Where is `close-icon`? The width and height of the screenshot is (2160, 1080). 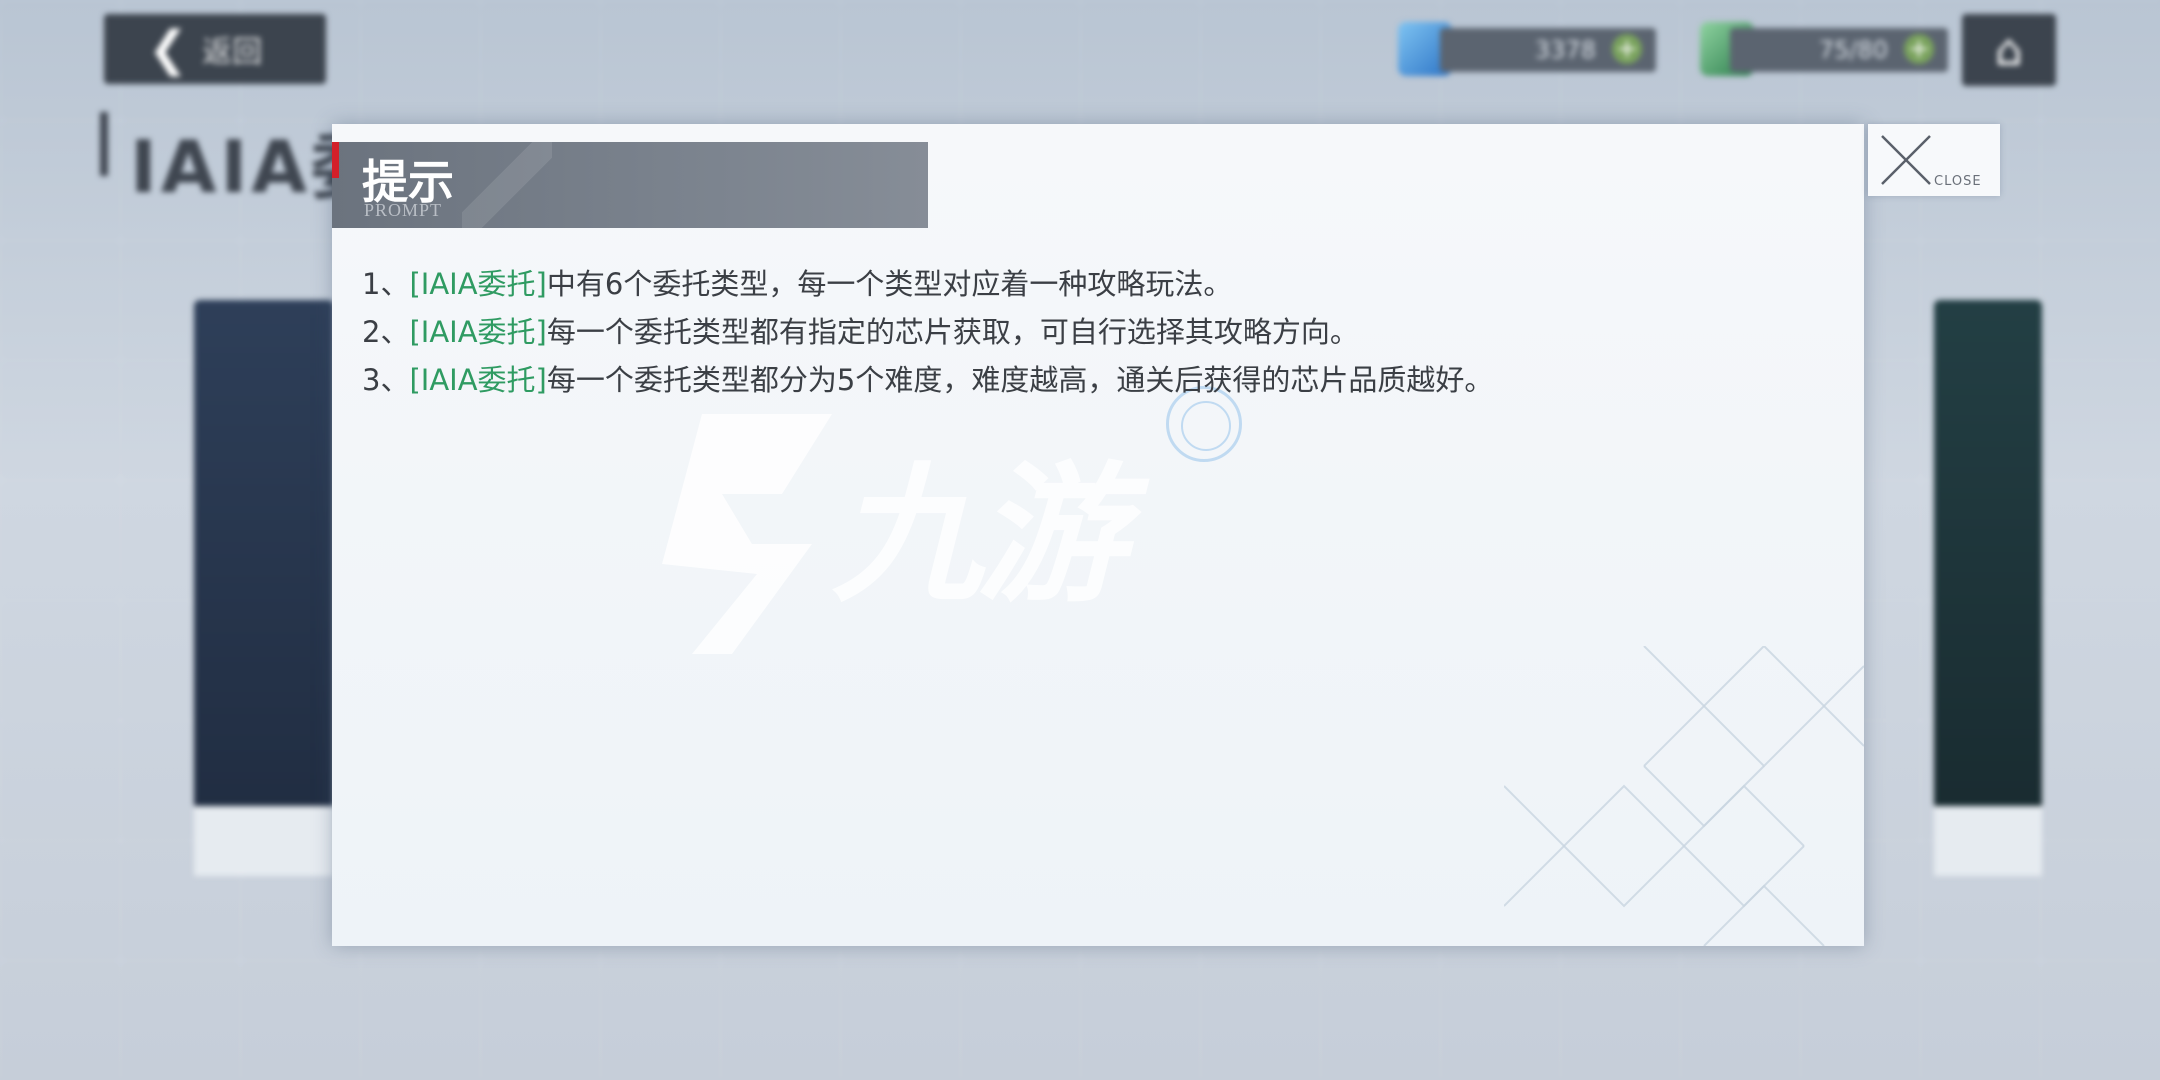
close-icon is located at coordinates (1906, 160).